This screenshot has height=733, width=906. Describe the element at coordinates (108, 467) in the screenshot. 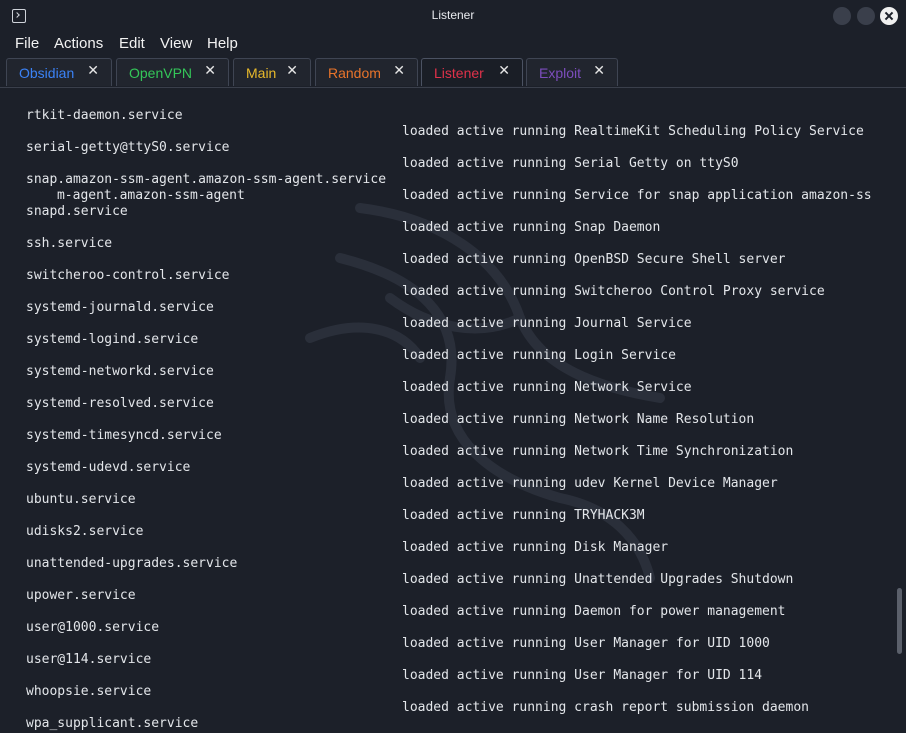

I see `unit-name: systemd-udevd.service` at that location.